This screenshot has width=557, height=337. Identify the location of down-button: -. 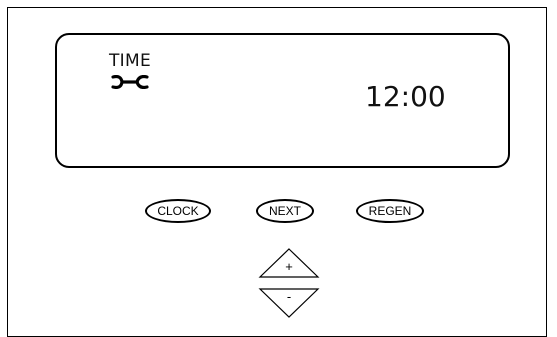
(289, 303).